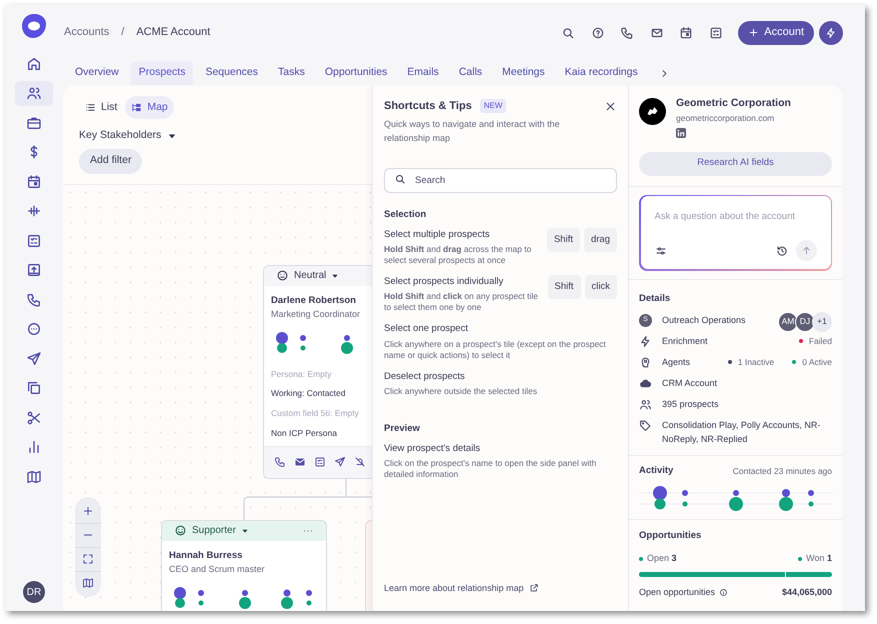 Image resolution: width=877 pixels, height=624 pixels. Describe the element at coordinates (691, 404) in the screenshot. I see `detail-label: 395 prospects` at that location.